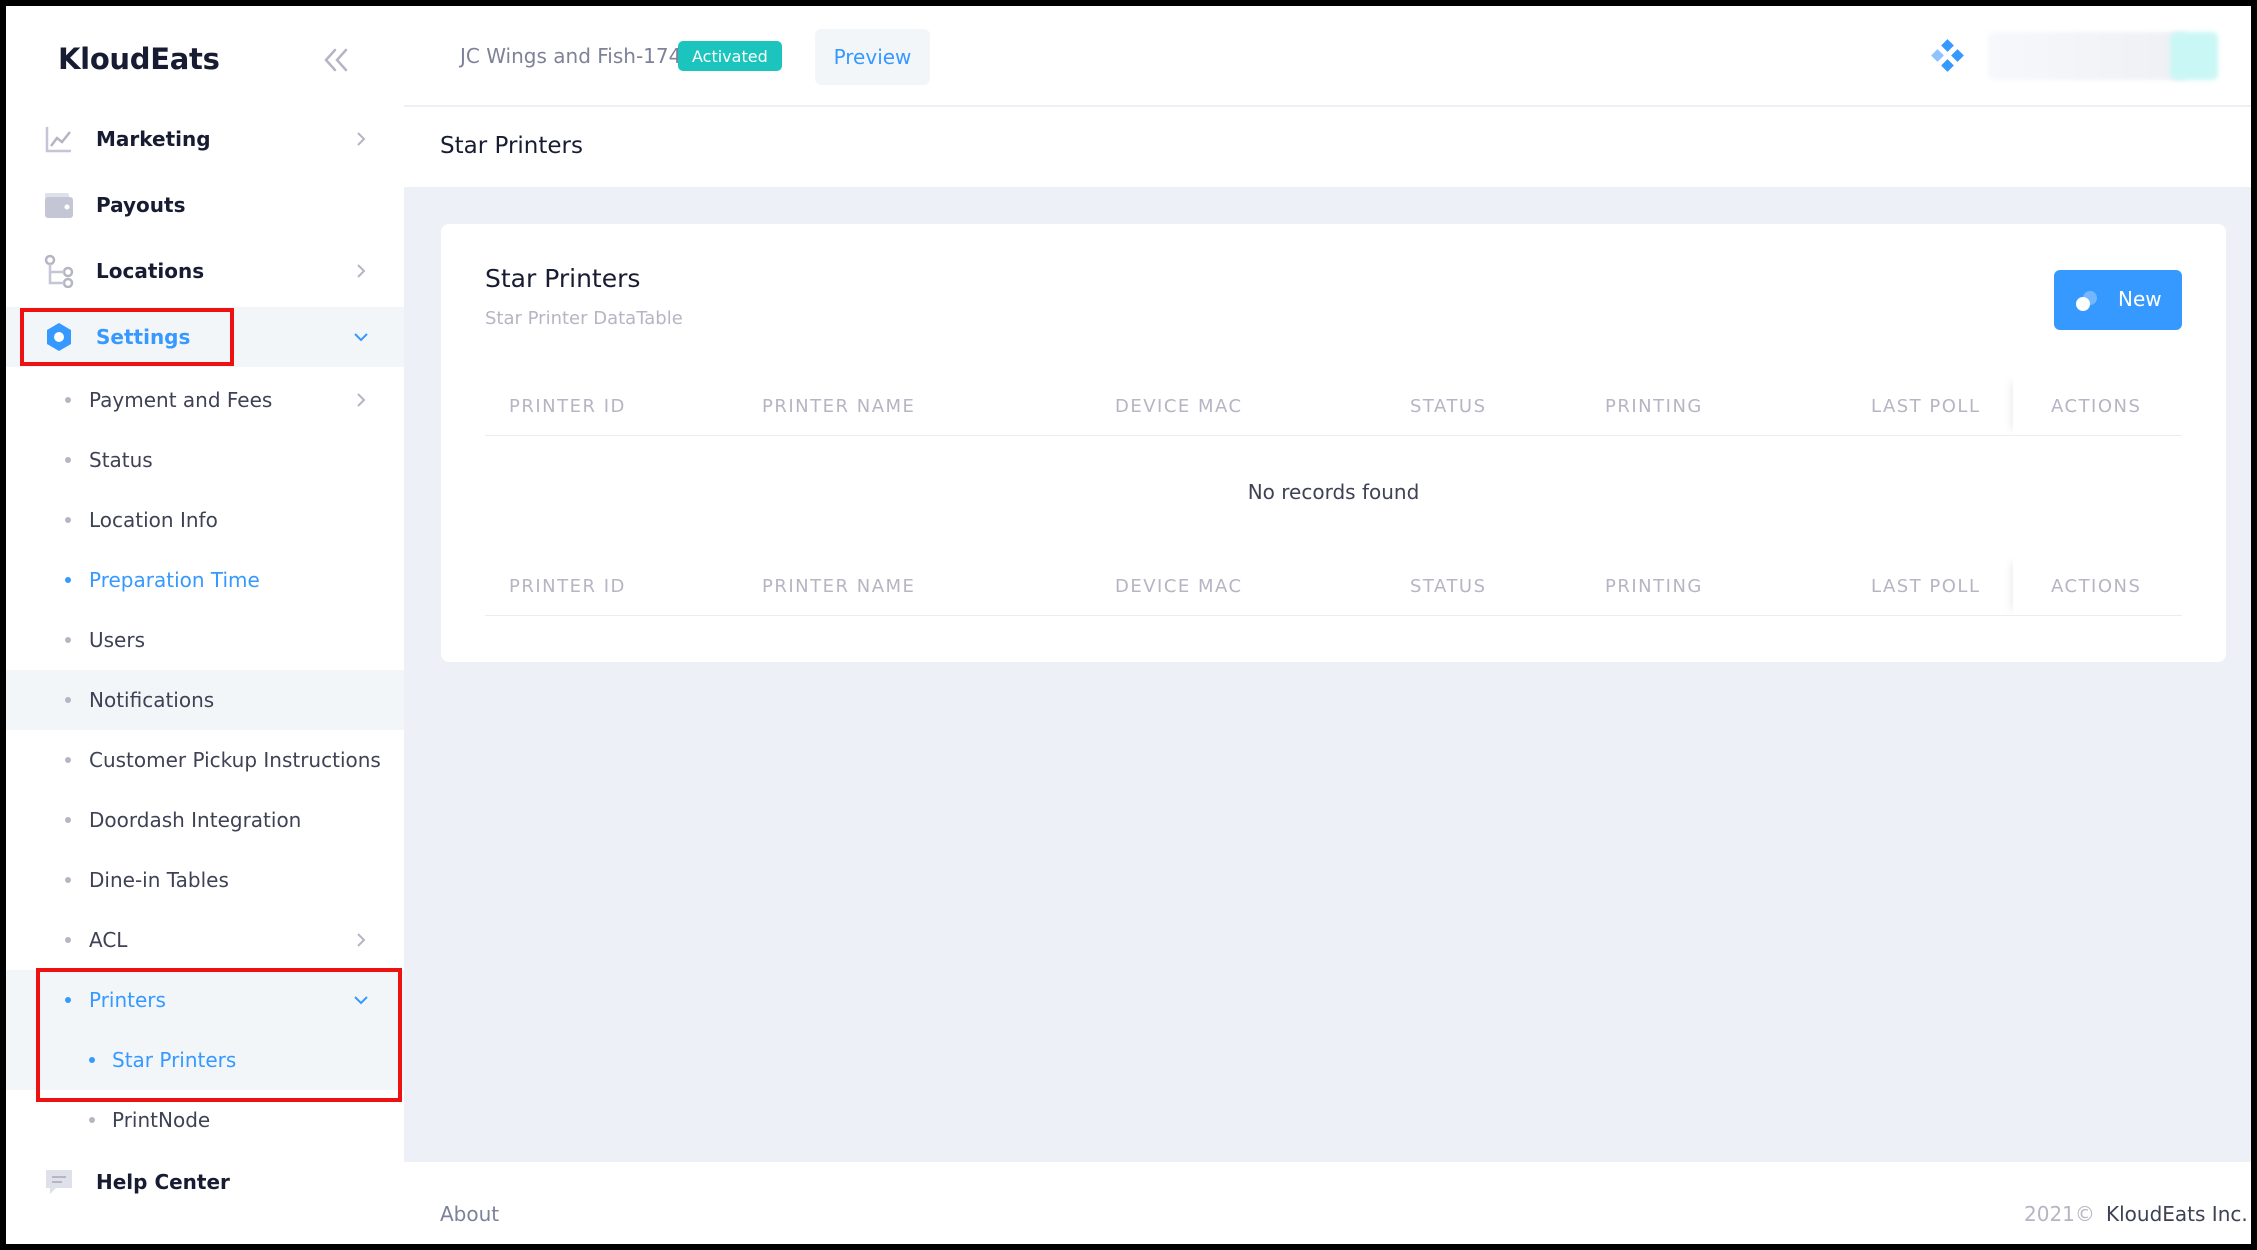  I want to click on sidebar-subitem-label: PrintNode, so click(161, 1120).